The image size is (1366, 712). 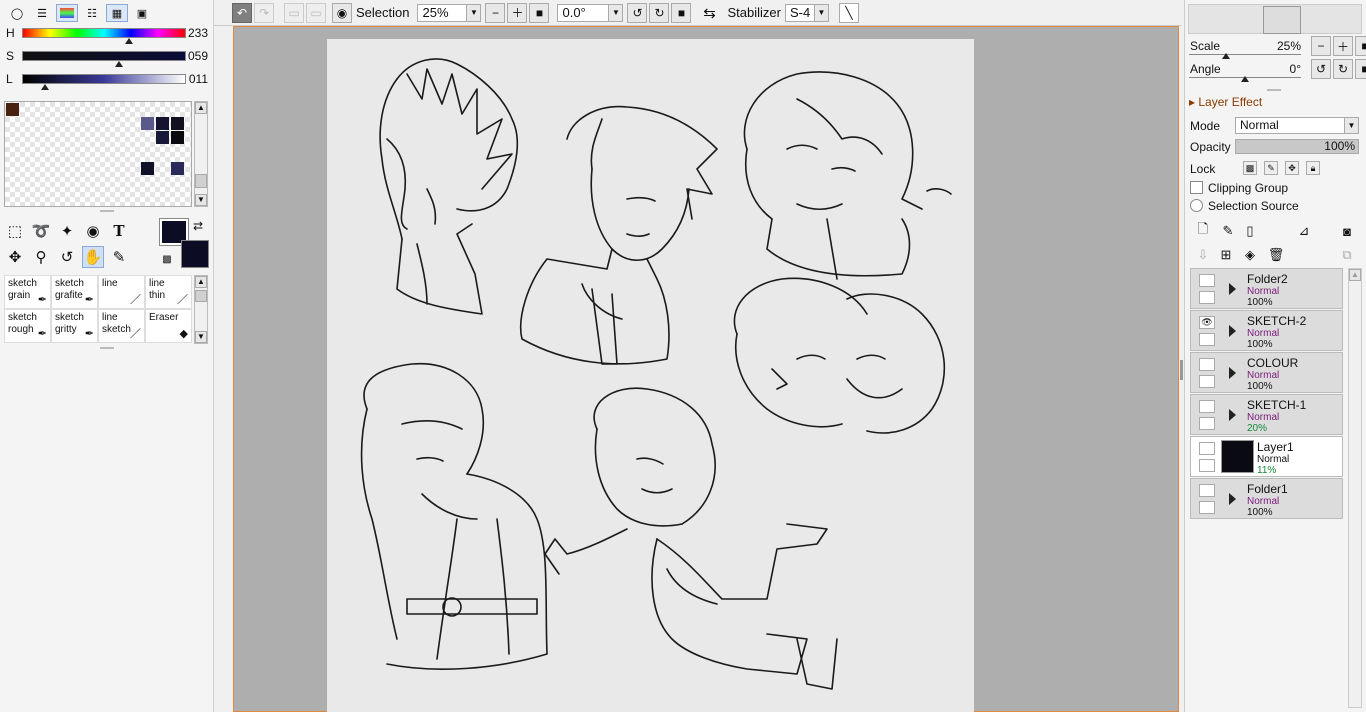 I want to click on layer-effect-header: ▸ Layer Effect, so click(x=1225, y=102).